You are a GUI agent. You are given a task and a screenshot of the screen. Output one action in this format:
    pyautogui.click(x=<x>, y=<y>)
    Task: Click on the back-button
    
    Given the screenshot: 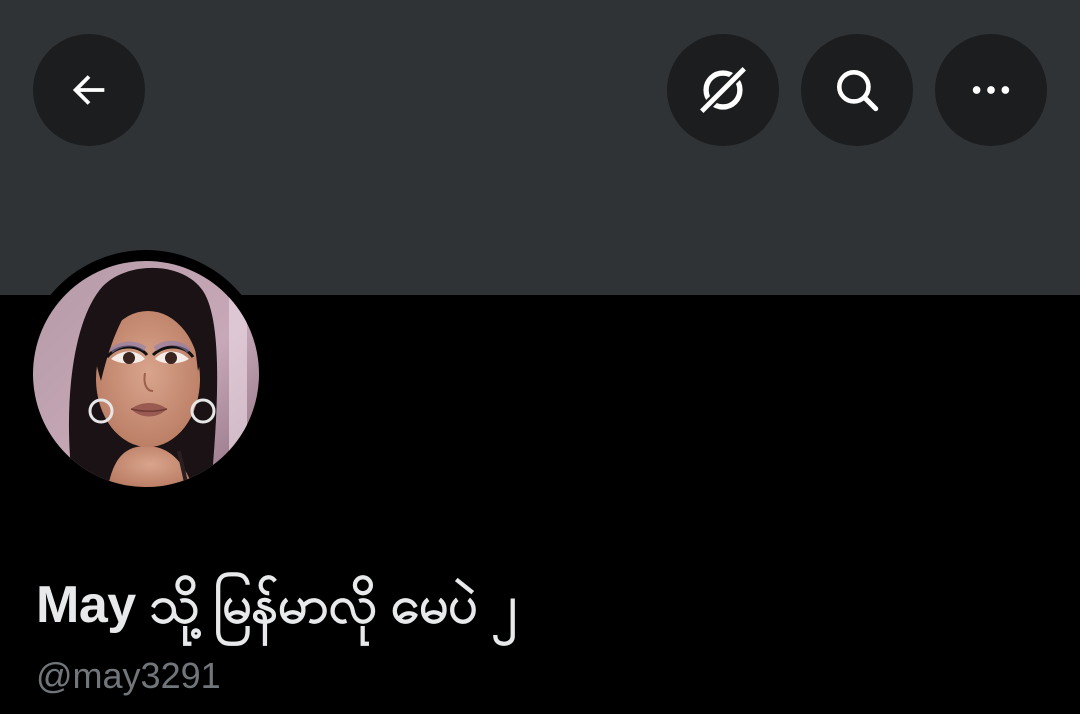 What is the action you would take?
    pyautogui.click(x=89, y=90)
    